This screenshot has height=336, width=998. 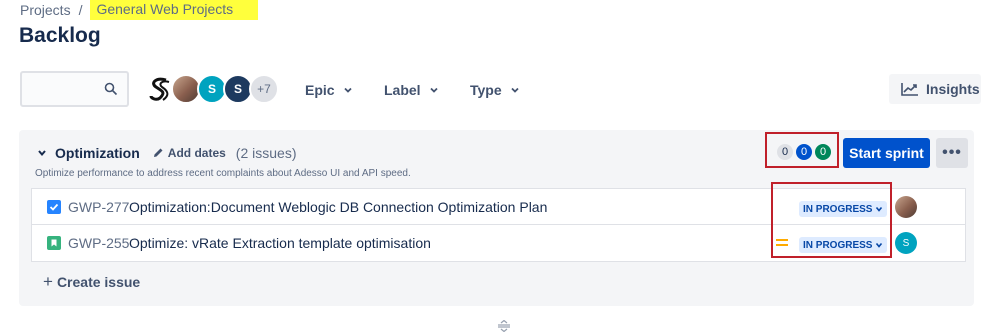 I want to click on issue-key: GWP-255, so click(x=98, y=243).